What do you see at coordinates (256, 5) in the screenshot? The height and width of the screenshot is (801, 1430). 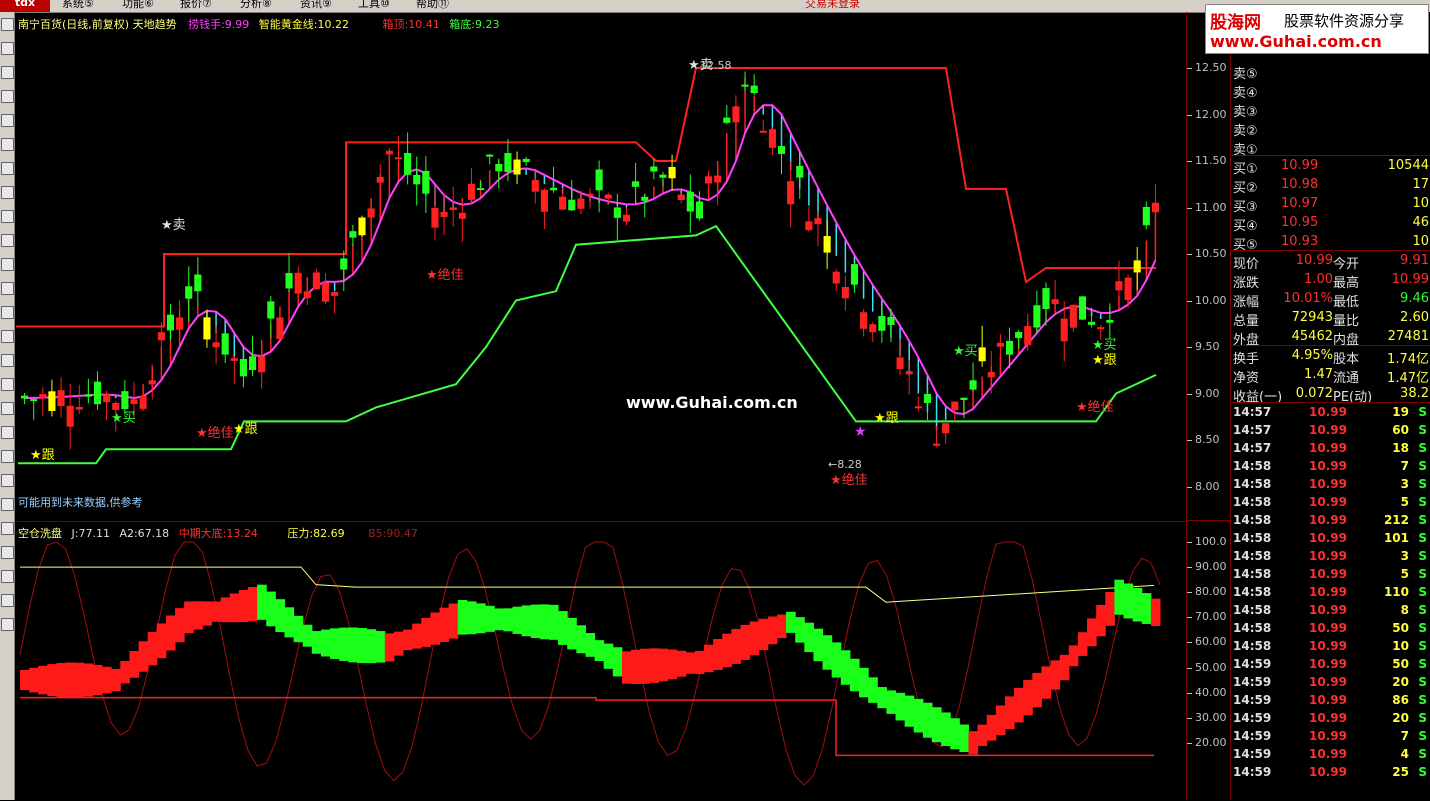 I see `menu-analysis: 分析⑧` at bounding box center [256, 5].